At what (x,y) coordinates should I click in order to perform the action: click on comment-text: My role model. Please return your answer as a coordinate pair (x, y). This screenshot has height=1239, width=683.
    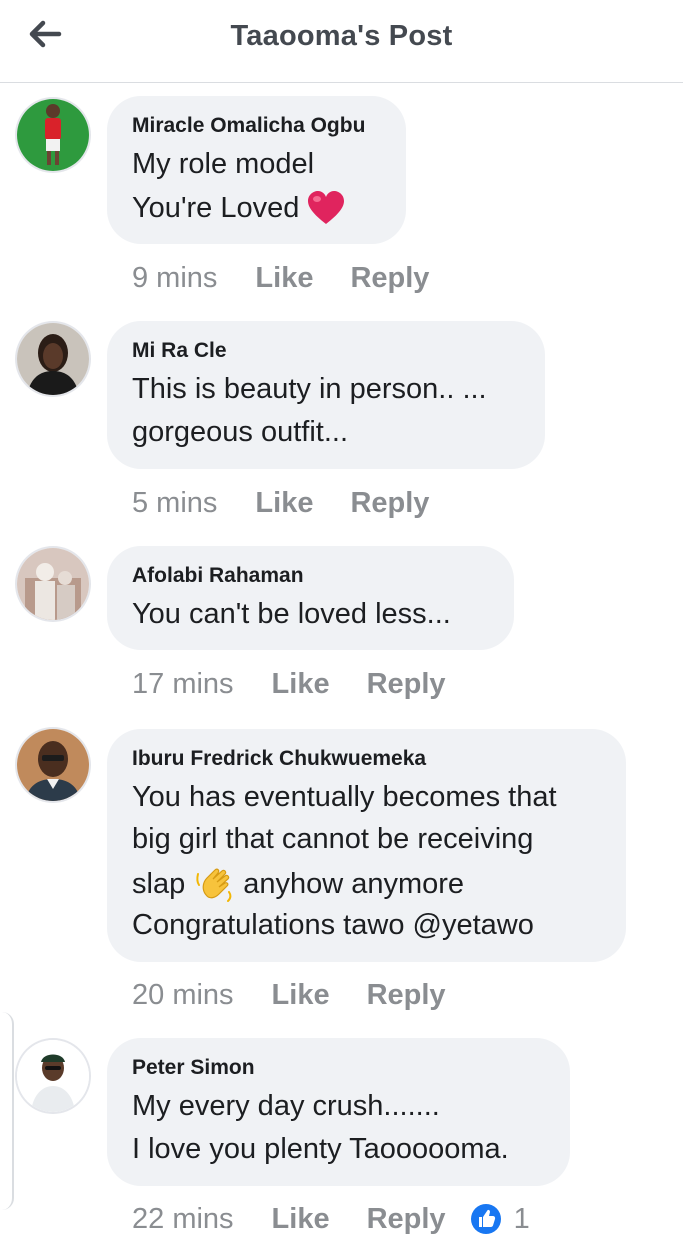
    Looking at the image, I should click on (223, 164).